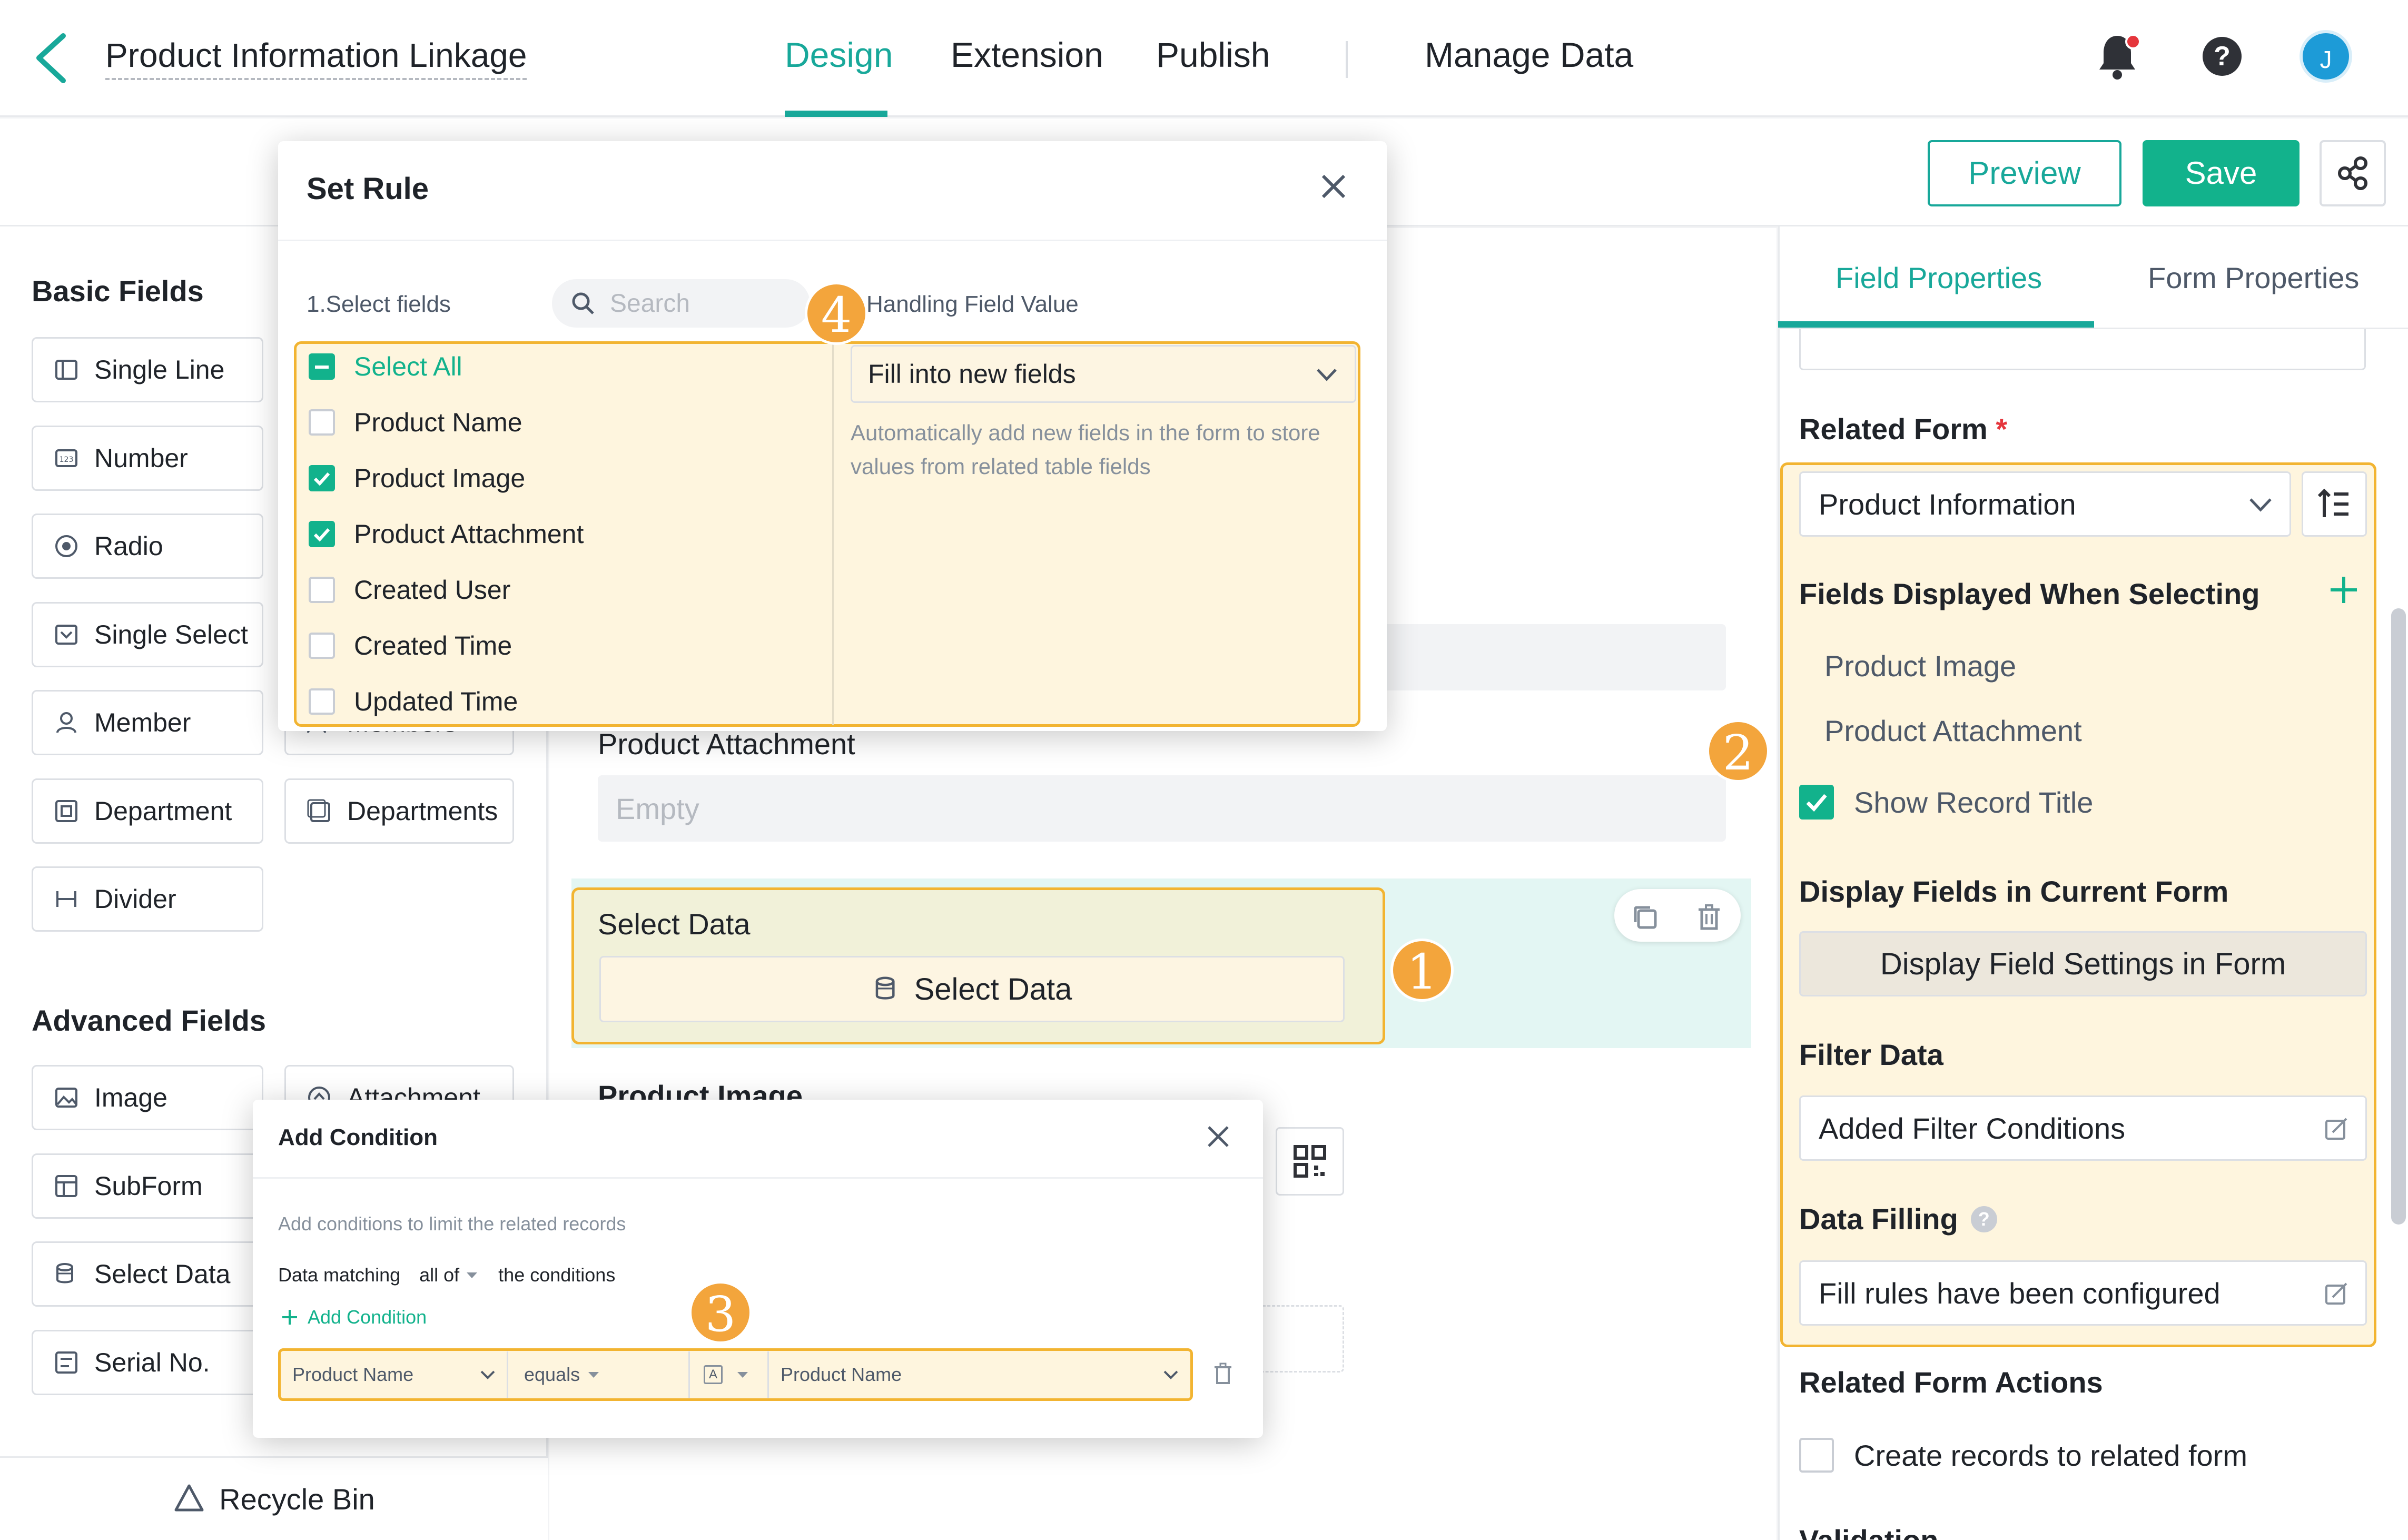  Describe the element at coordinates (650, 304) in the screenshot. I see `search-placeholder: Search` at that location.